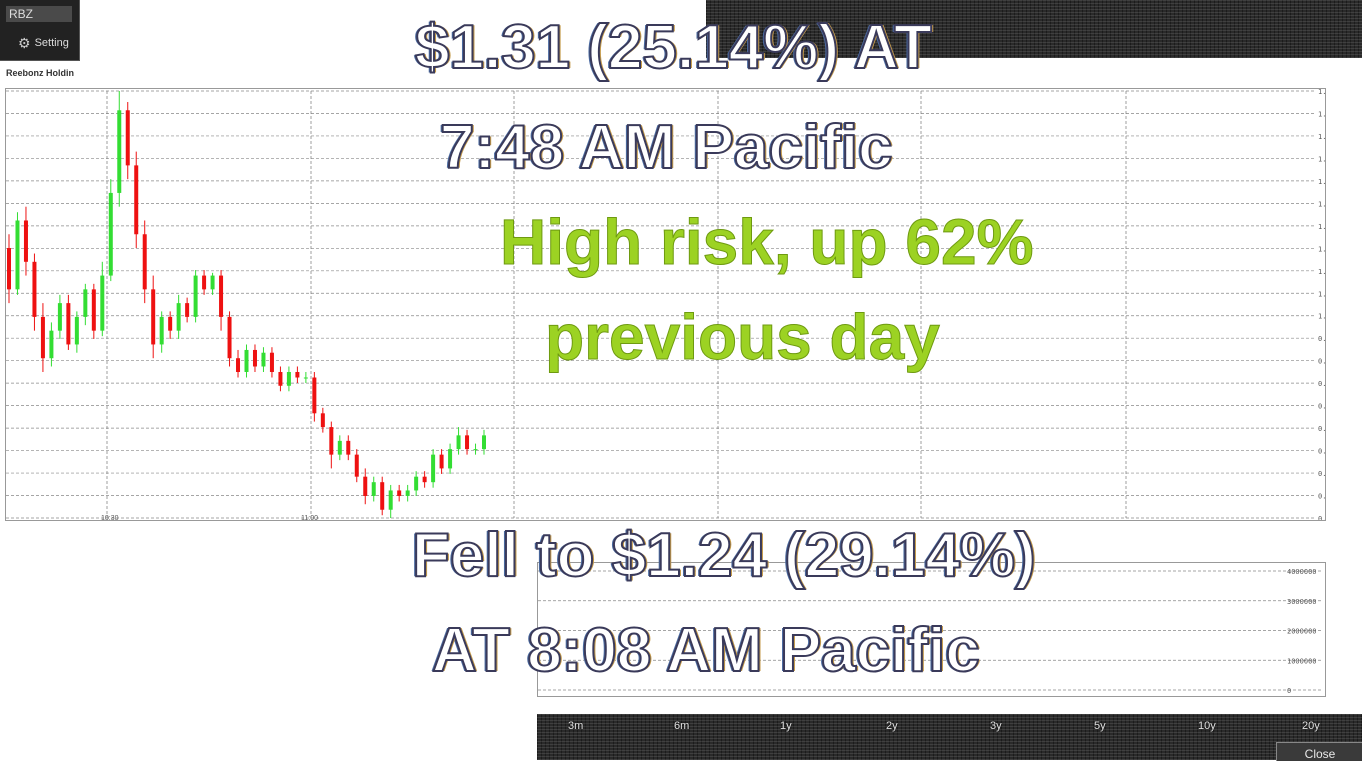 The height and width of the screenshot is (765, 1362). What do you see at coordinates (1311, 726) in the screenshot?
I see `range-tab-20y: 20y` at bounding box center [1311, 726].